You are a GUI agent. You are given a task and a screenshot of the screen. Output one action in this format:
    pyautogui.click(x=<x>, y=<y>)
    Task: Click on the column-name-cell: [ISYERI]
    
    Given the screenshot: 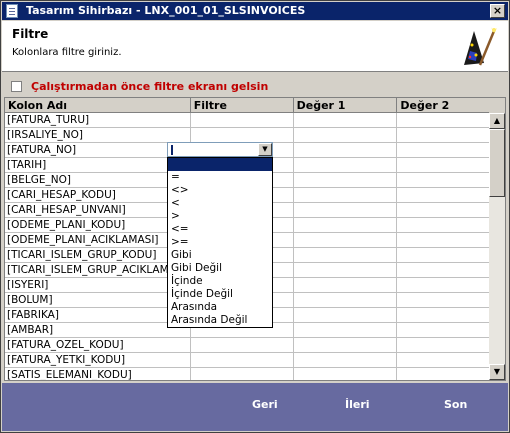 What is the action you would take?
    pyautogui.click(x=98, y=285)
    